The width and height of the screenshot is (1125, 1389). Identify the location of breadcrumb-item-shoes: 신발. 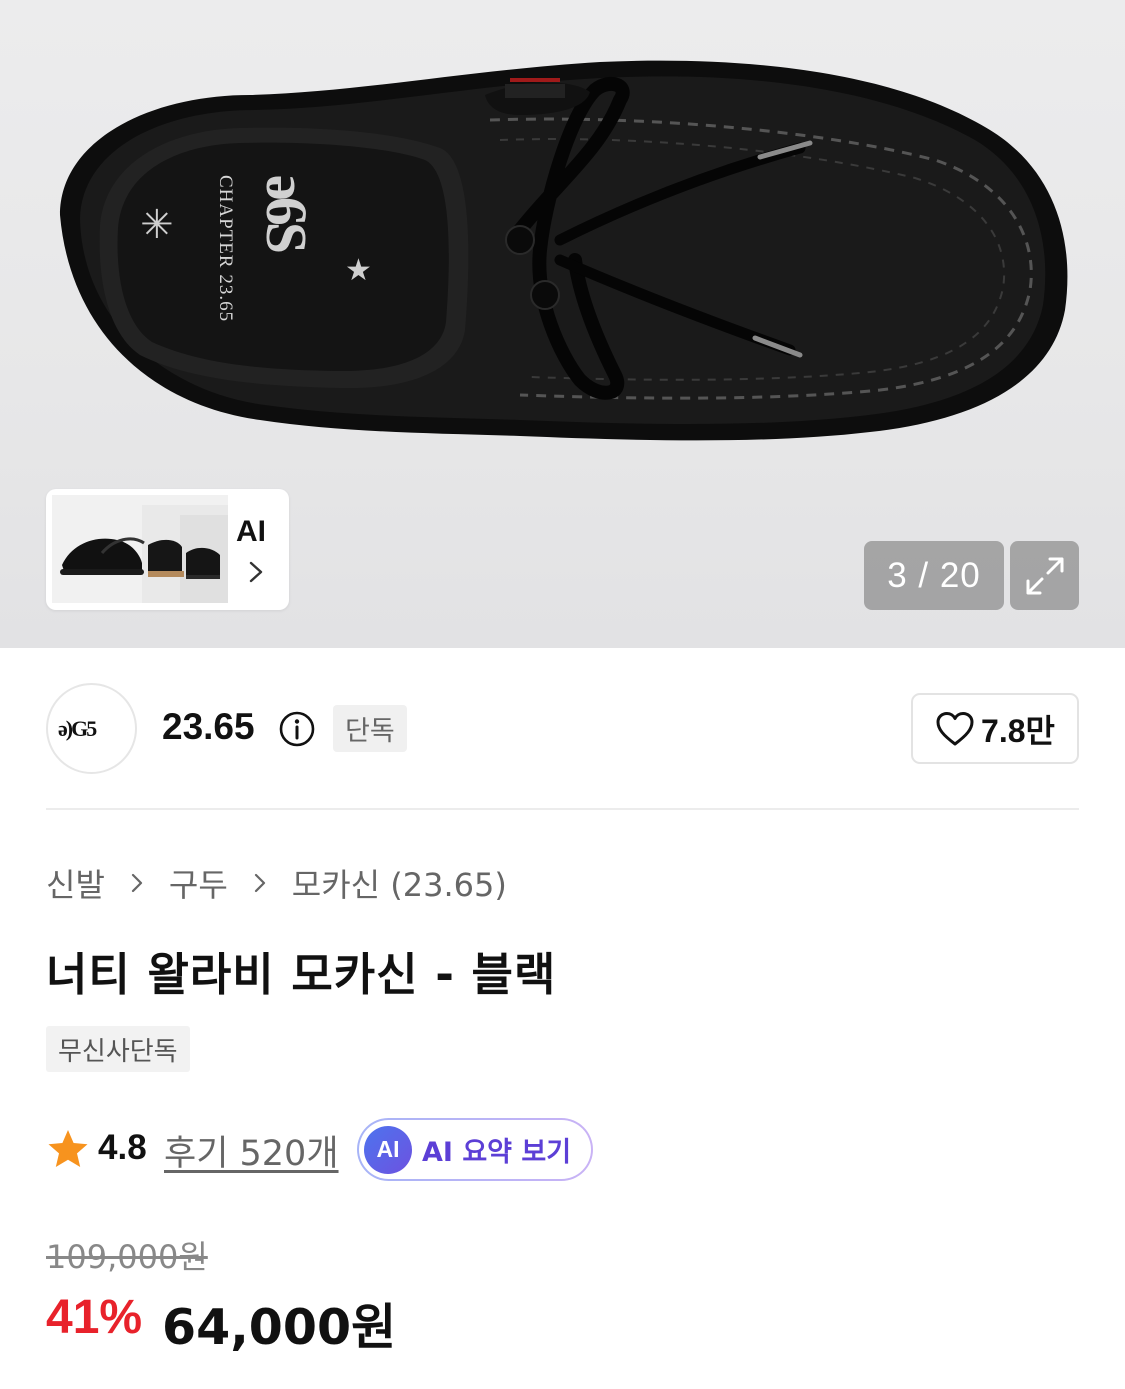
(75, 883).